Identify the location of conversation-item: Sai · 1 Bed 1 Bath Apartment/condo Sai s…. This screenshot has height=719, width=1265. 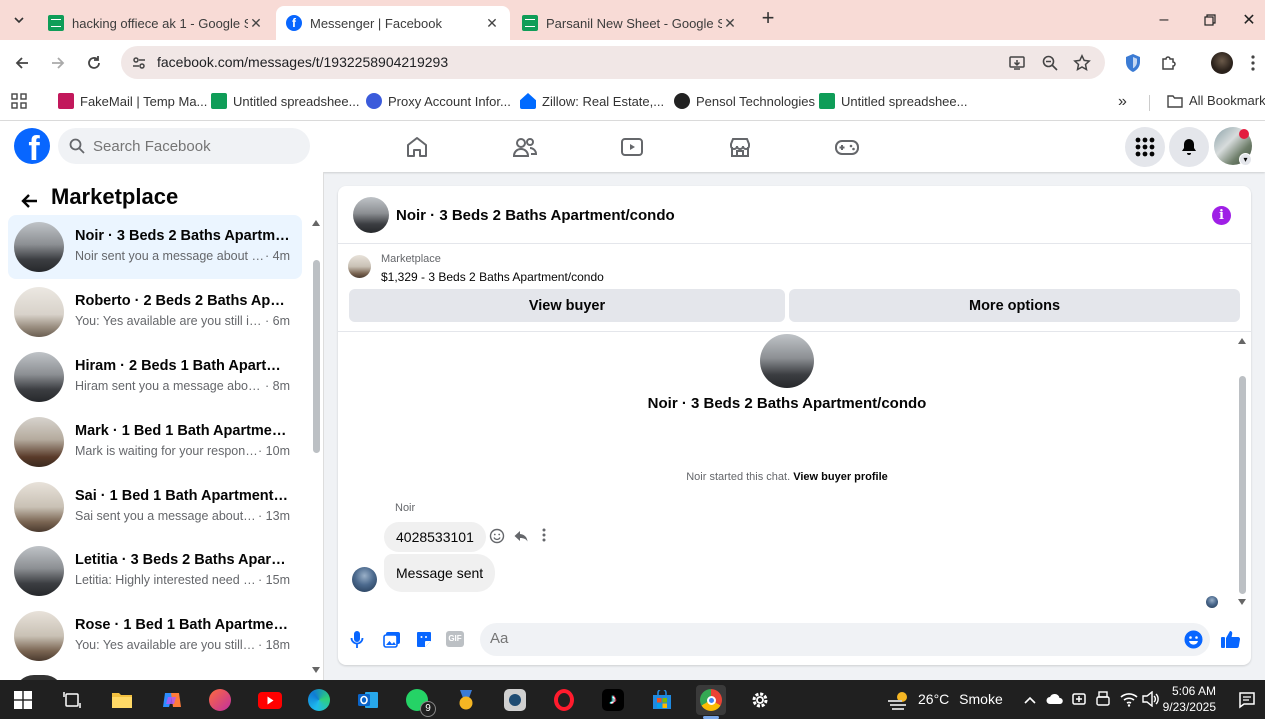
(155, 507).